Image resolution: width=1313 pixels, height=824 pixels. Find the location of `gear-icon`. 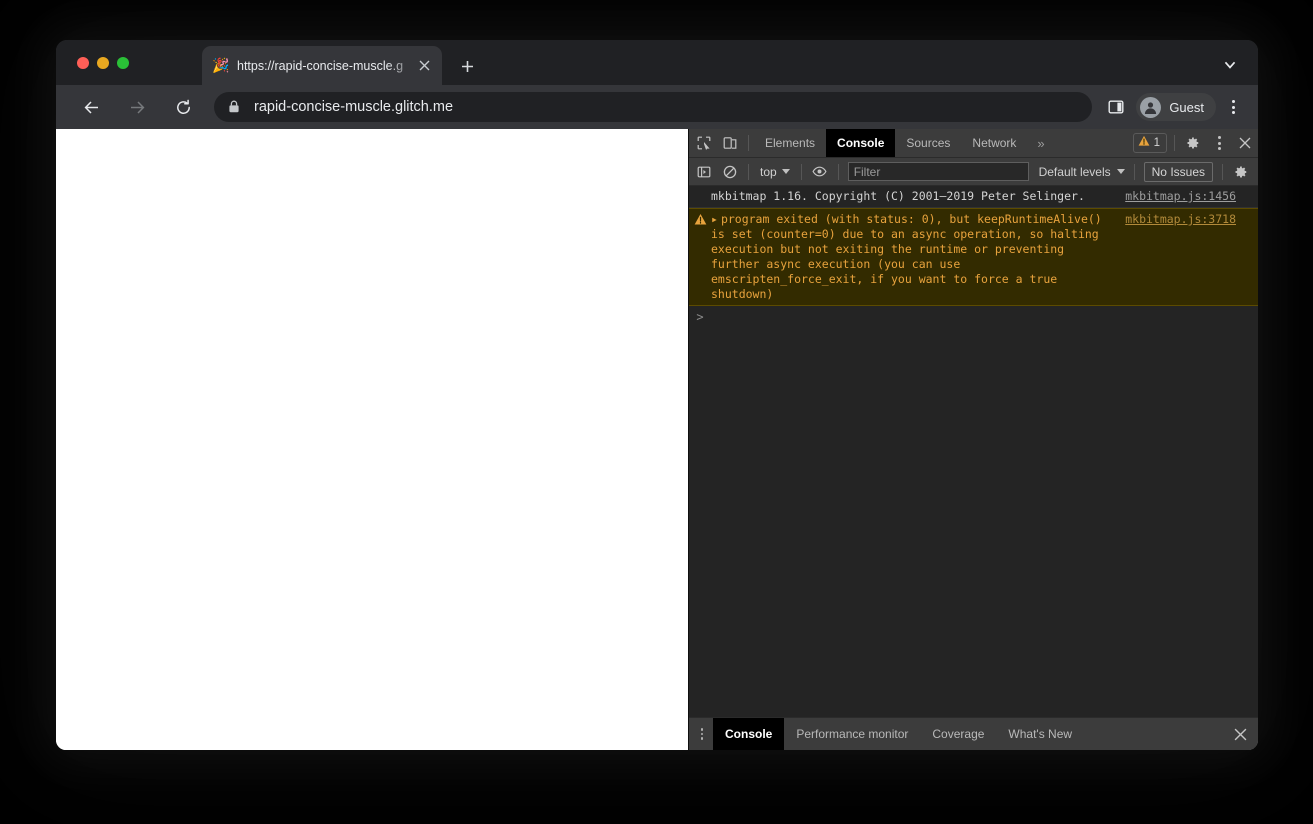

gear-icon is located at coordinates (1193, 143).